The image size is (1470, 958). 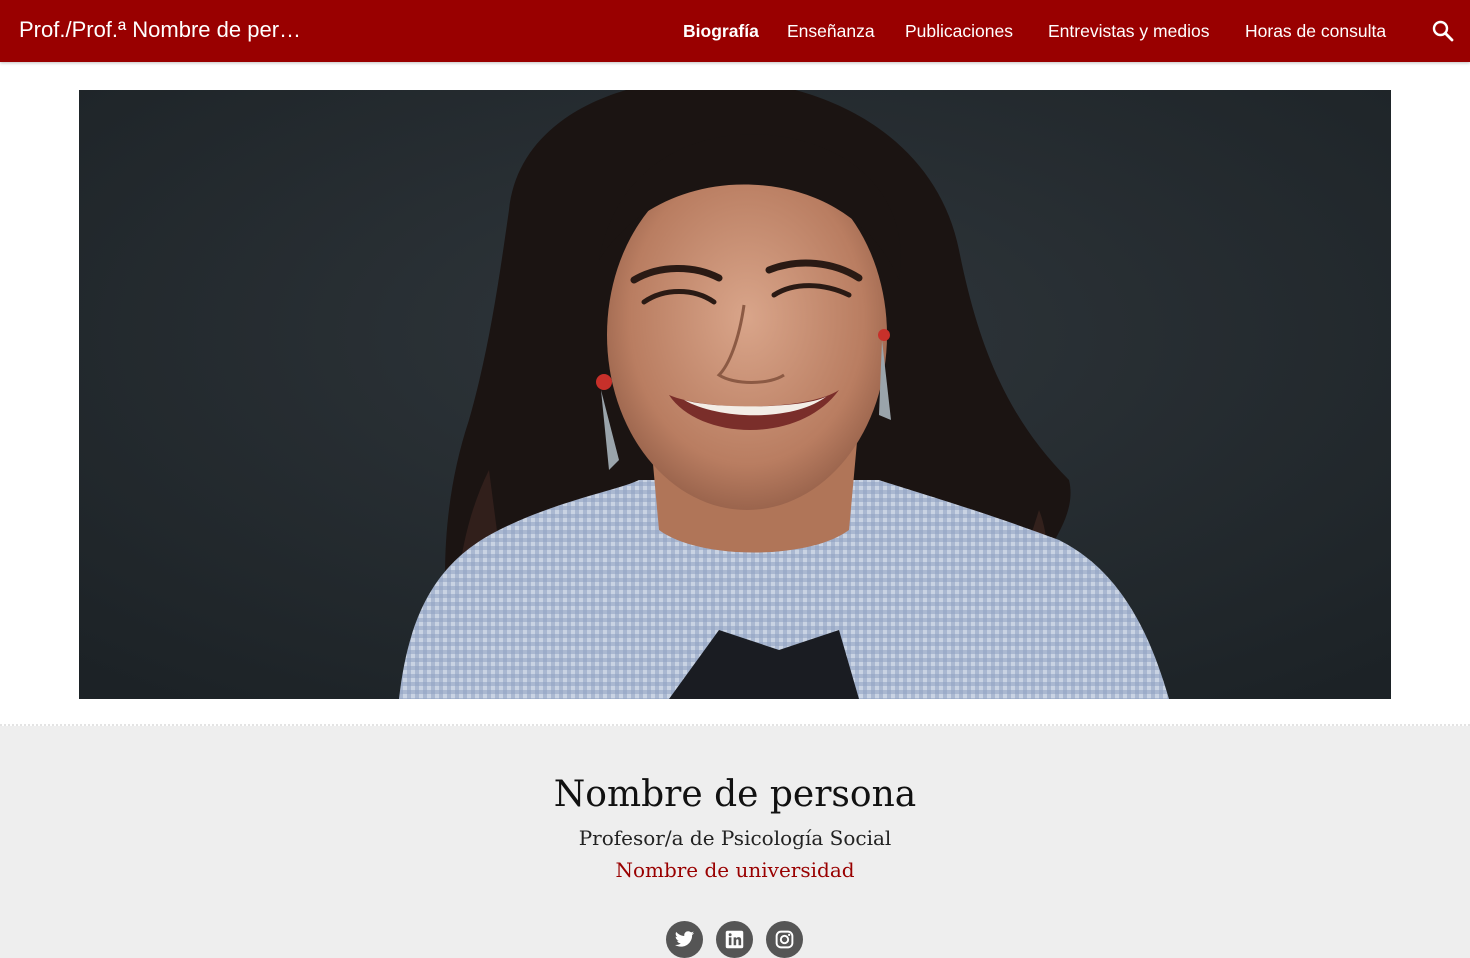 What do you see at coordinates (831, 31) in the screenshot?
I see `nav-item-ensenanza: Enseñanza` at bounding box center [831, 31].